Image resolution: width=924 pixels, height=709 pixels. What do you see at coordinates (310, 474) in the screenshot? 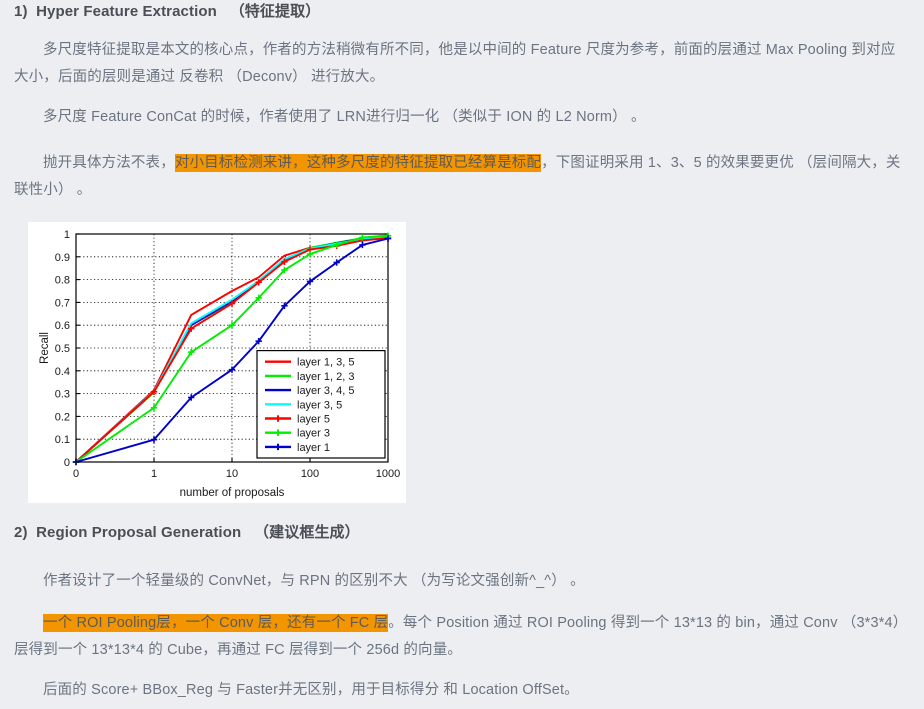
I see `x-axis-tick-label: 100` at bounding box center [310, 474].